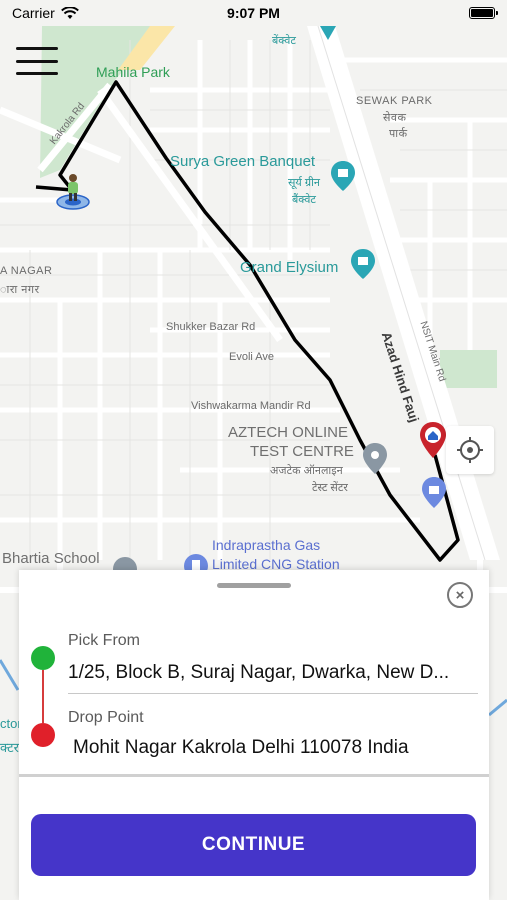  What do you see at coordinates (252, 357) in the screenshot?
I see `map-label: Evoli Ave` at bounding box center [252, 357].